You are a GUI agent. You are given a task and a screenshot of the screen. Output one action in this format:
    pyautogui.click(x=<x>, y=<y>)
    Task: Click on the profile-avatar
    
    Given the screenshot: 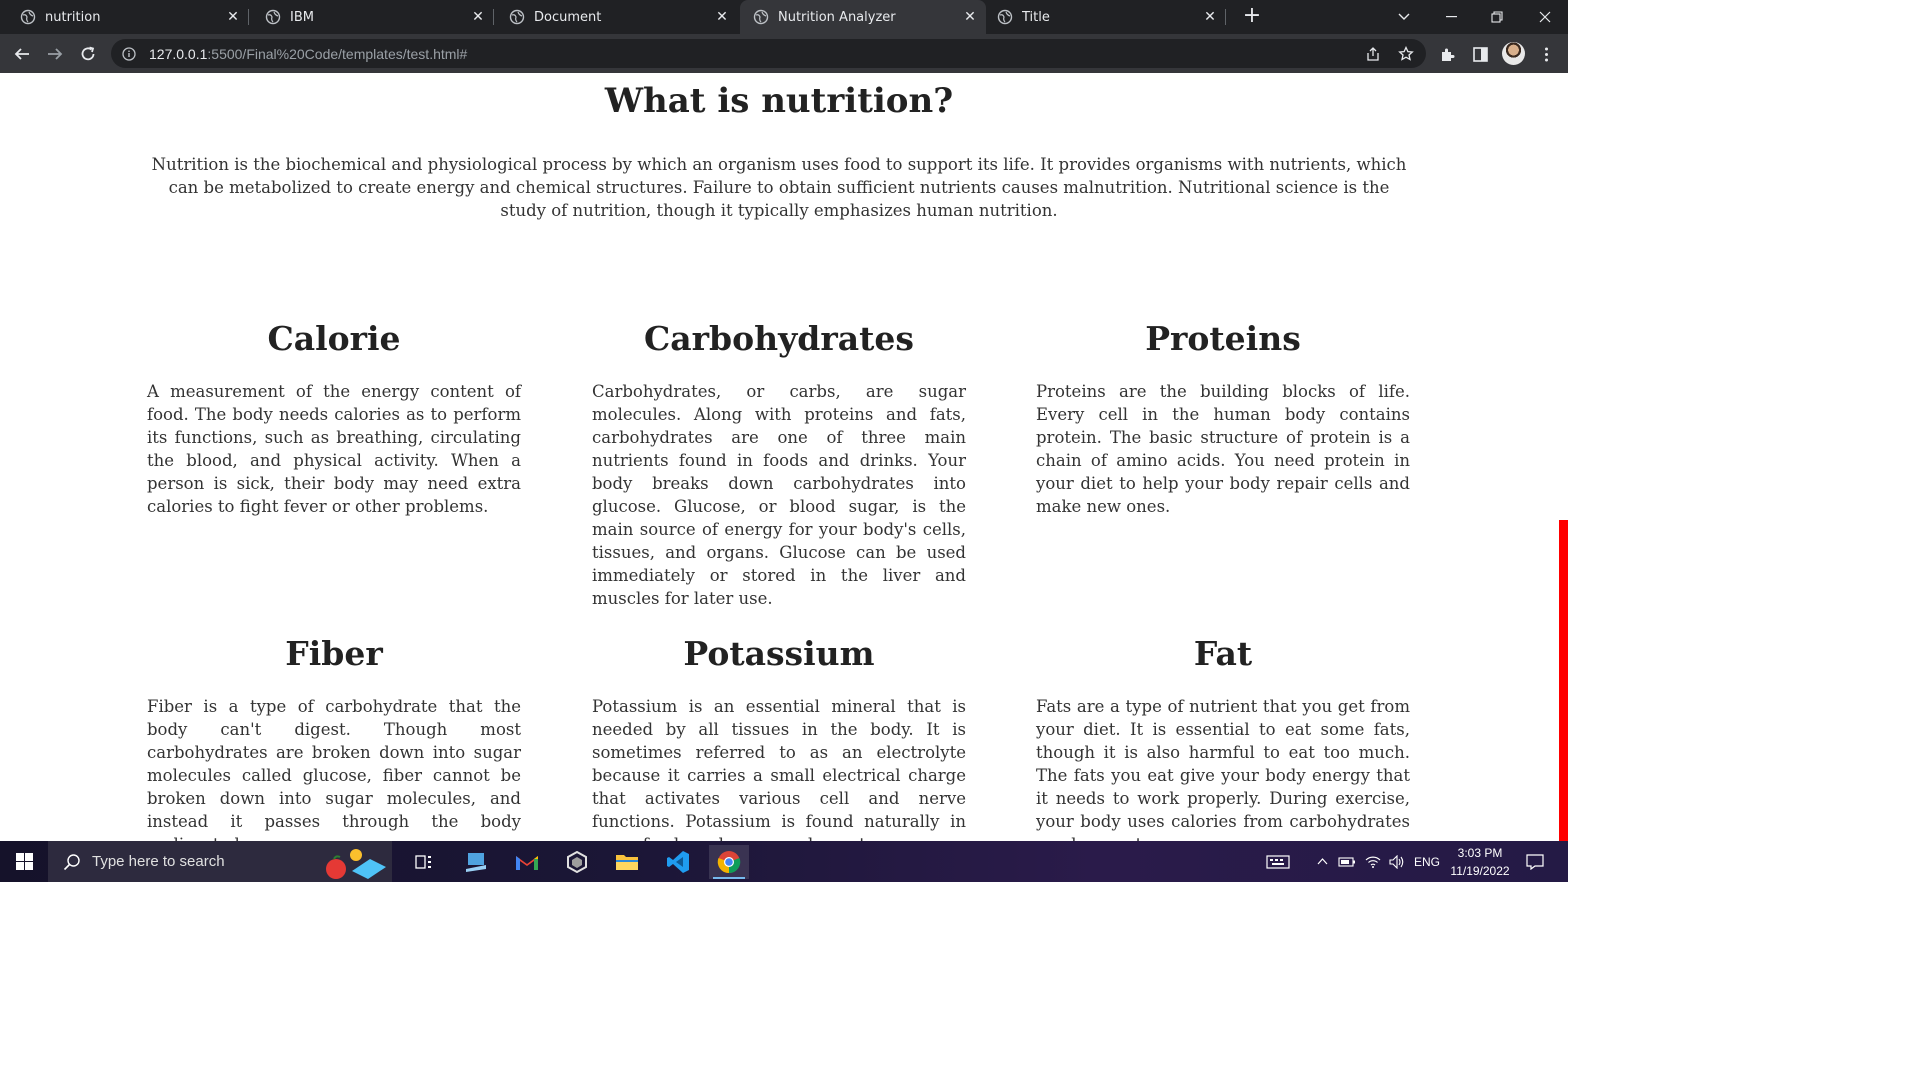 What is the action you would take?
    pyautogui.click(x=1513, y=53)
    